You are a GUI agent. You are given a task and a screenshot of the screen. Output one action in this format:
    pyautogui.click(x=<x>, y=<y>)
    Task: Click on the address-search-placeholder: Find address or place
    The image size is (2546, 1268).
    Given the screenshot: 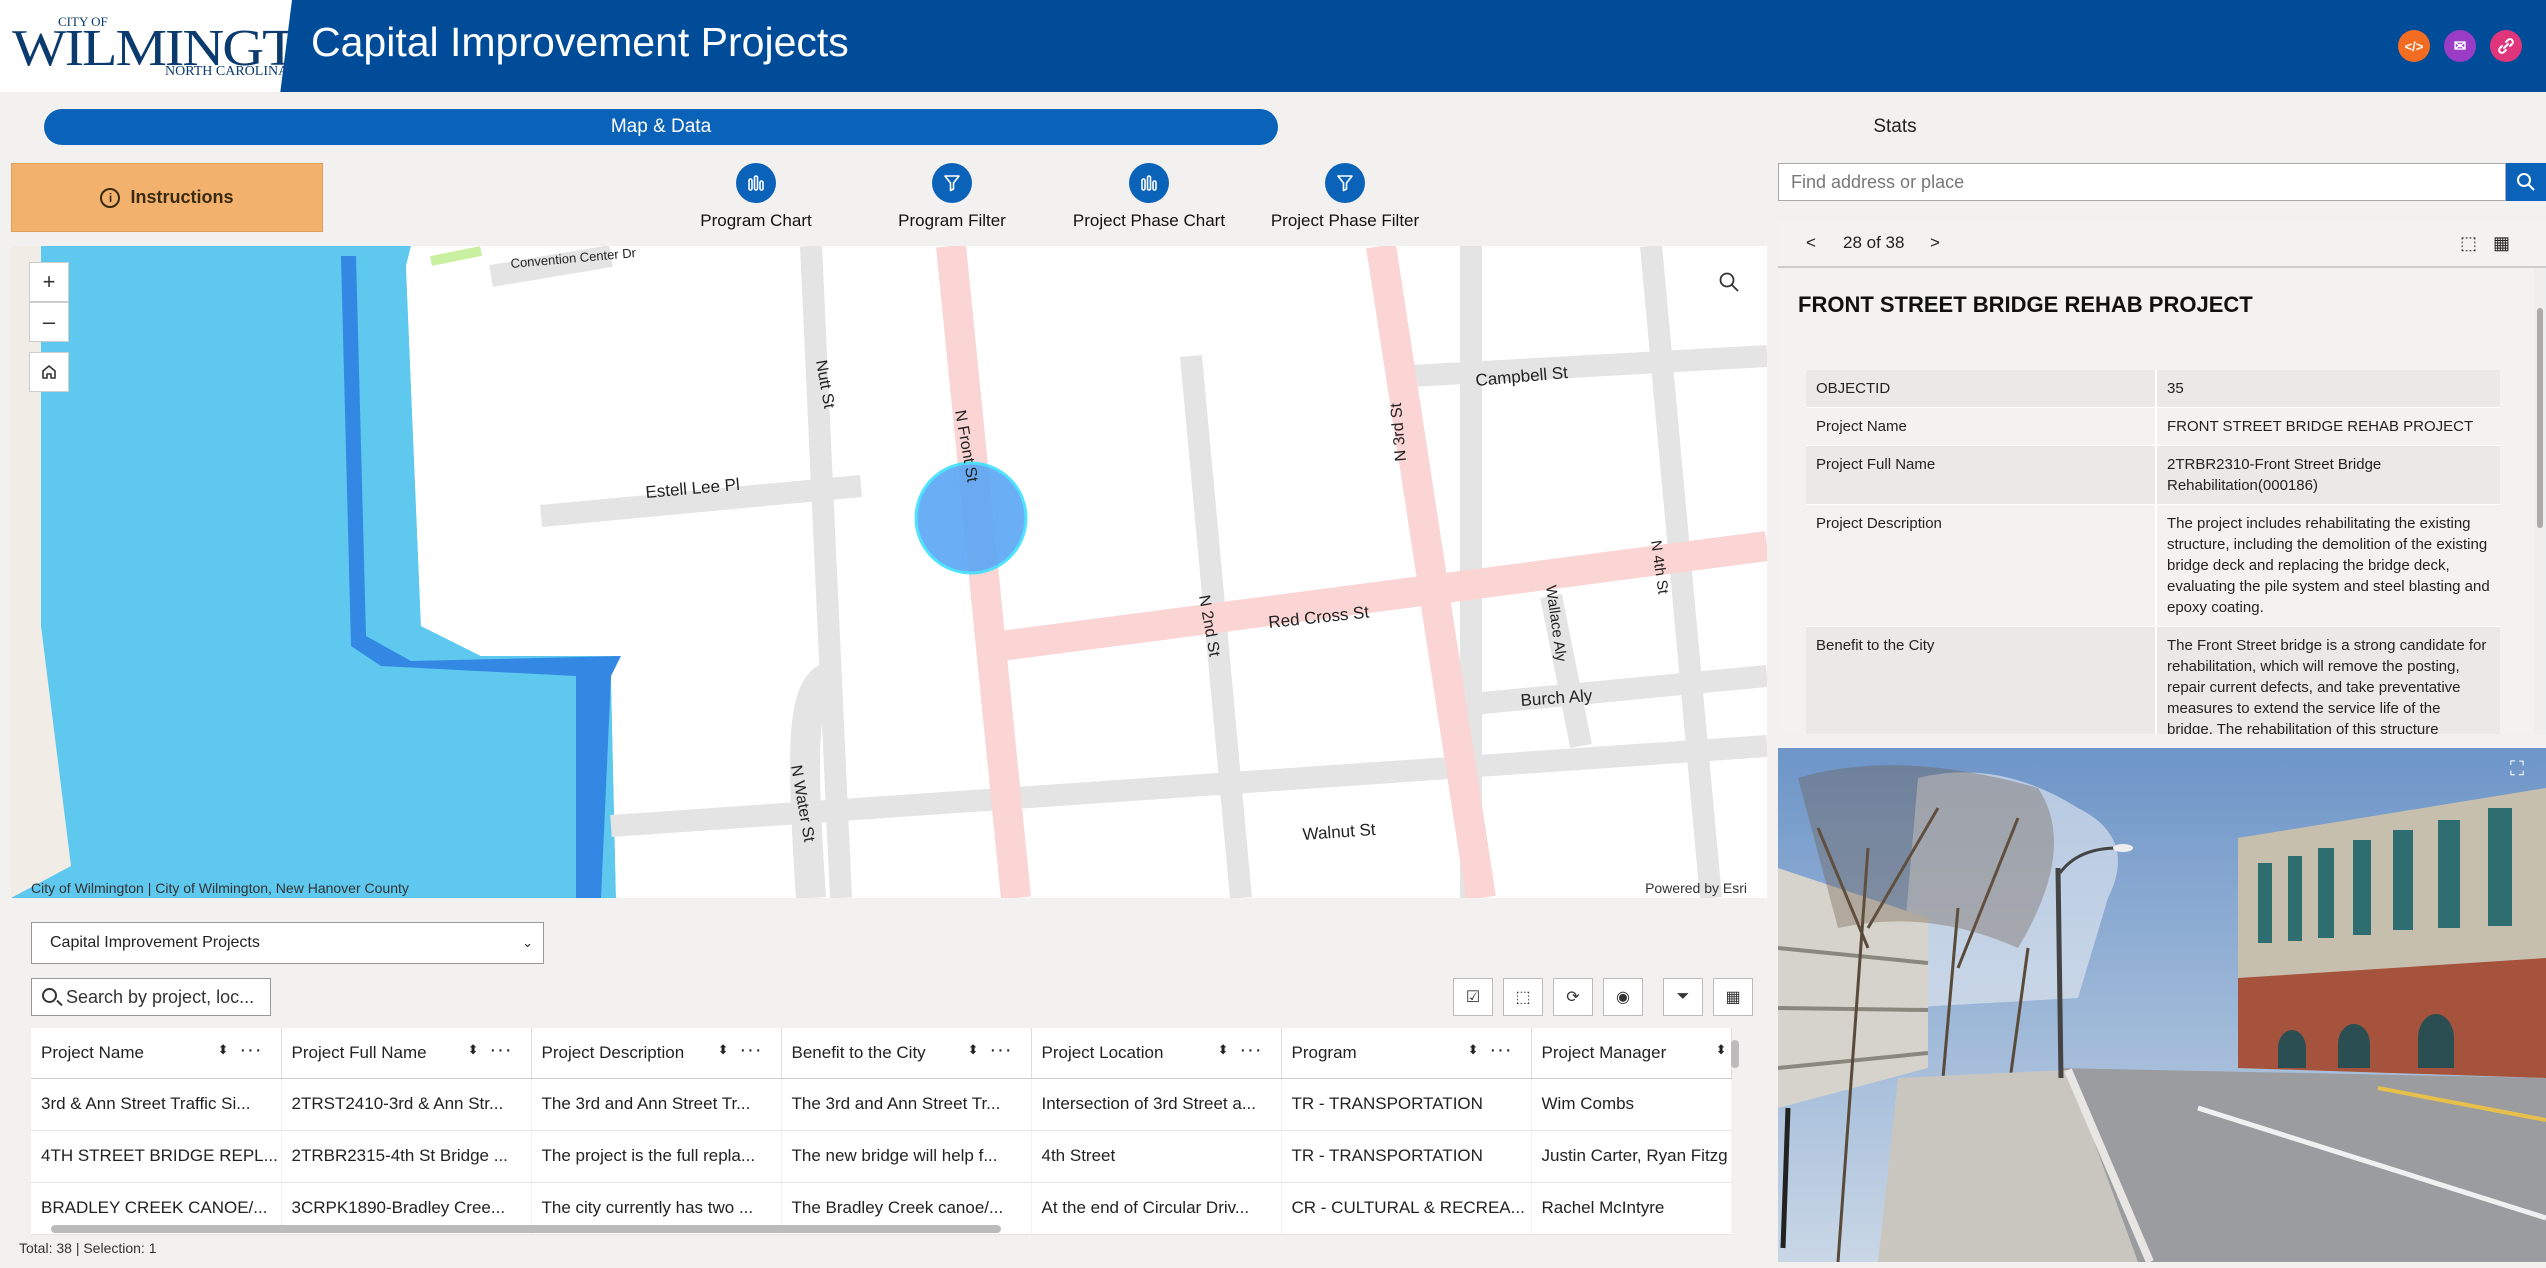 What is the action you would take?
    pyautogui.click(x=1878, y=181)
    